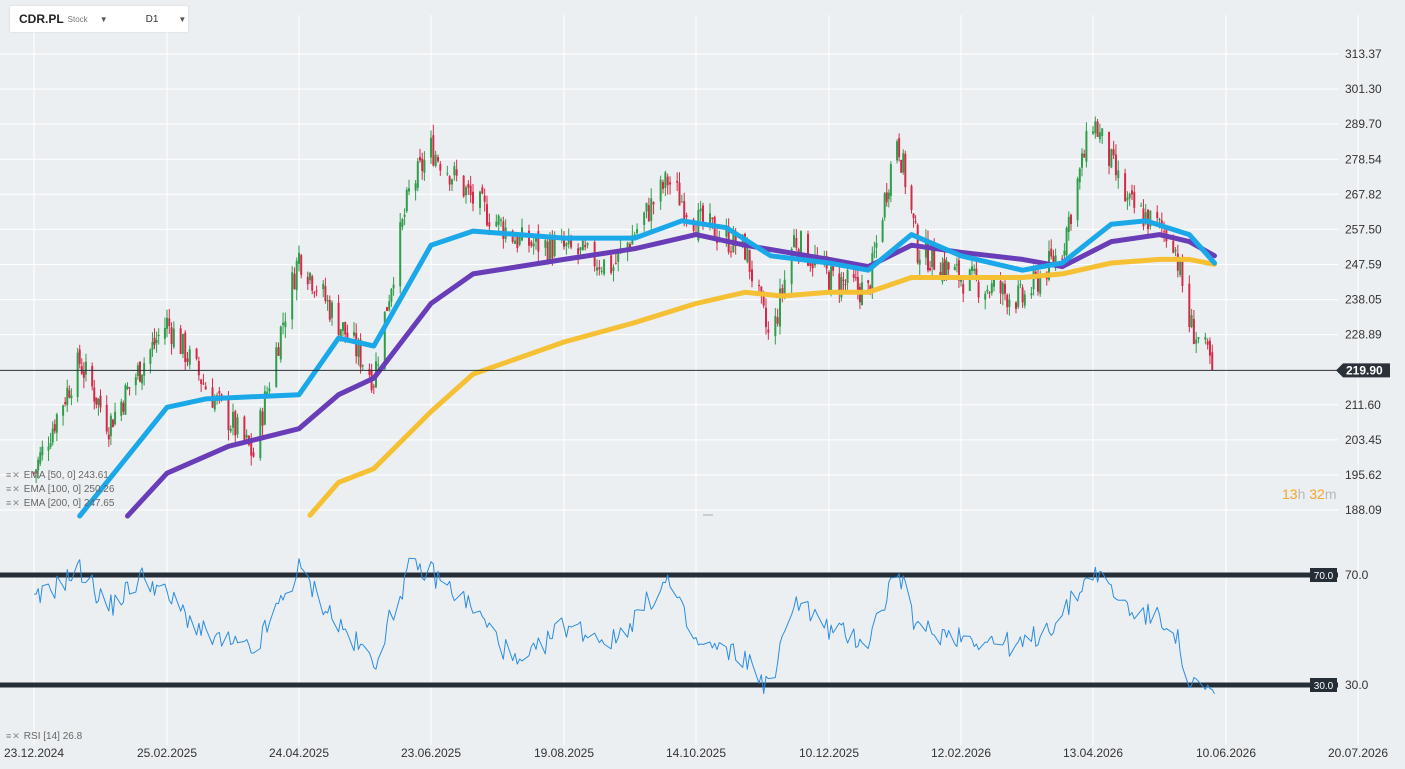 The image size is (1405, 769). I want to click on x-tick-label: 25.02.2025, so click(167, 753).